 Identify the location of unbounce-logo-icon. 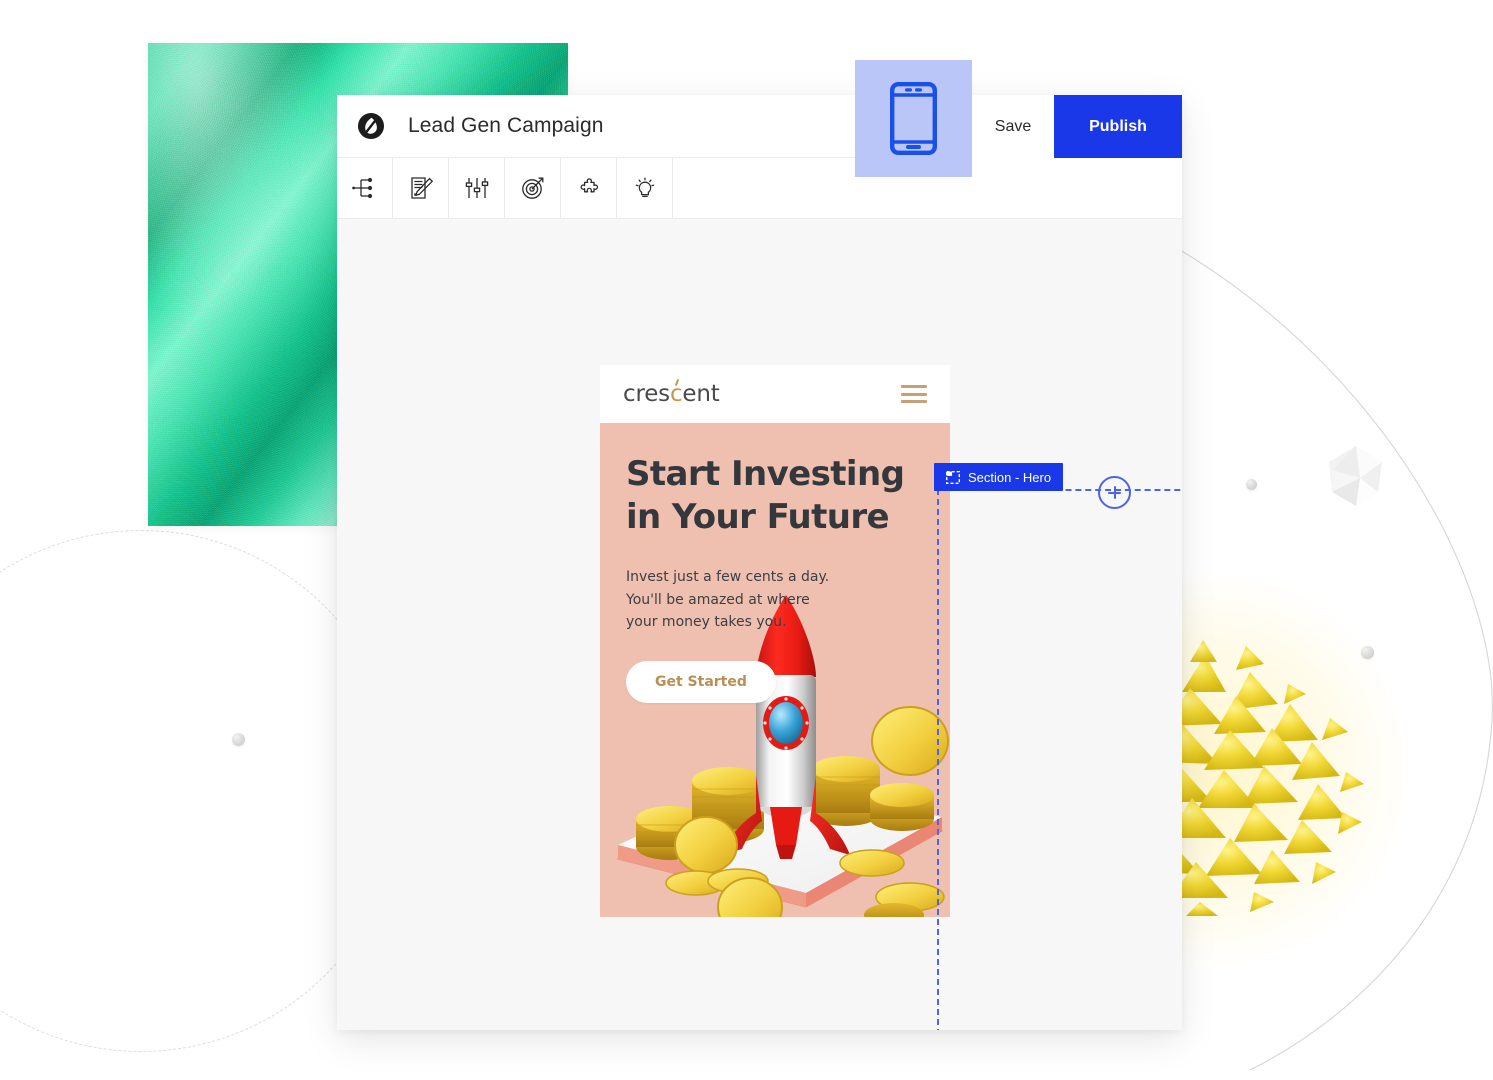
(371, 126).